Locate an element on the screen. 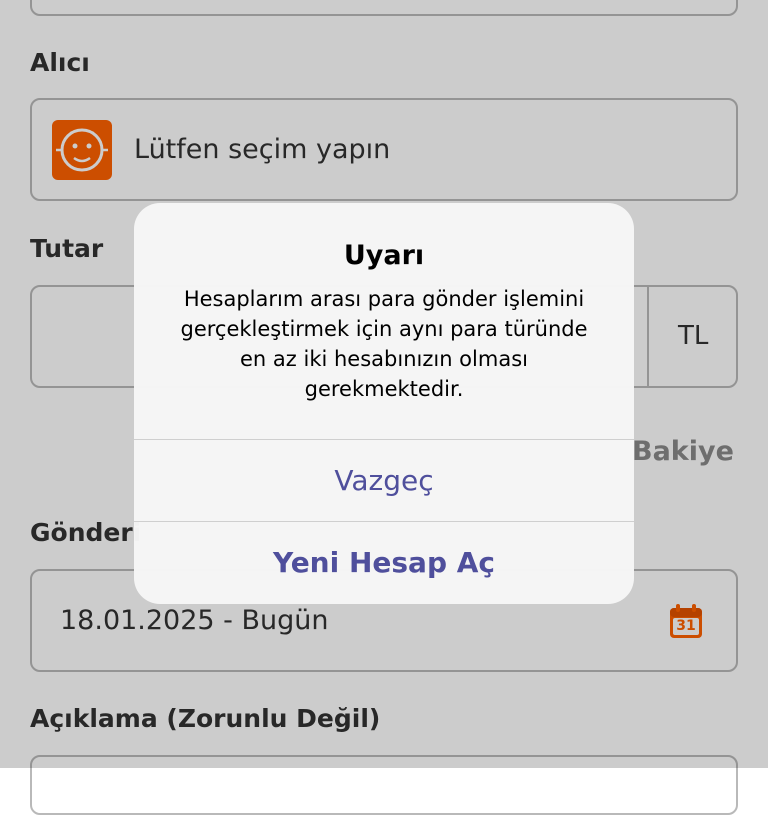 The image size is (768, 815). alert-title: Uyarı is located at coordinates (384, 255).